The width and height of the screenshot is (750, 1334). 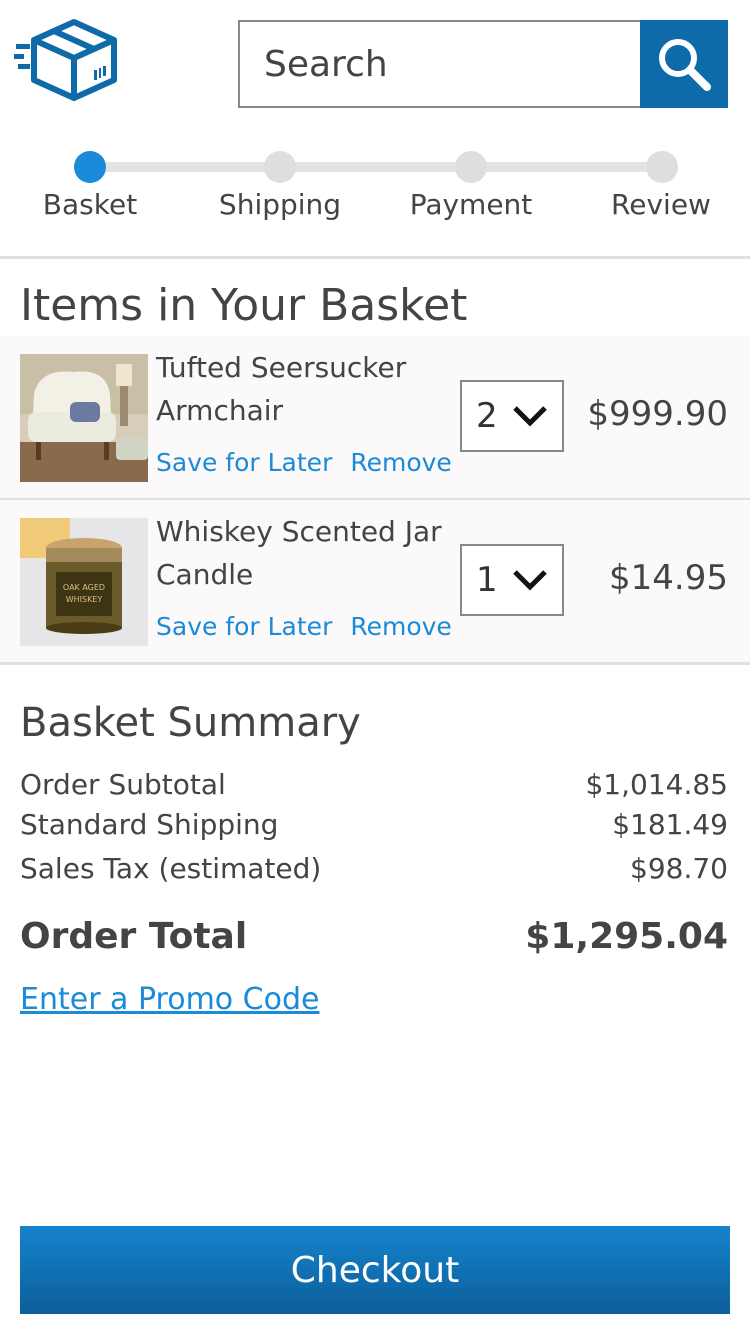 What do you see at coordinates (670, 824) in the screenshot?
I see `summary-value: $181.49` at bounding box center [670, 824].